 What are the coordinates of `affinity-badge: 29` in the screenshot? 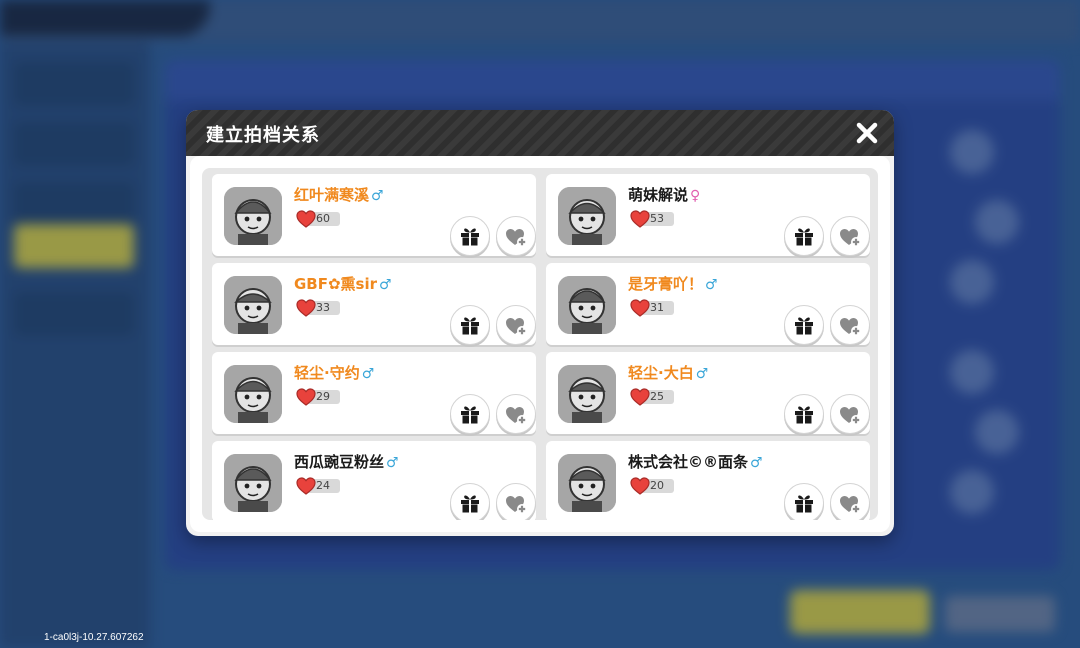 It's located at (318, 397).